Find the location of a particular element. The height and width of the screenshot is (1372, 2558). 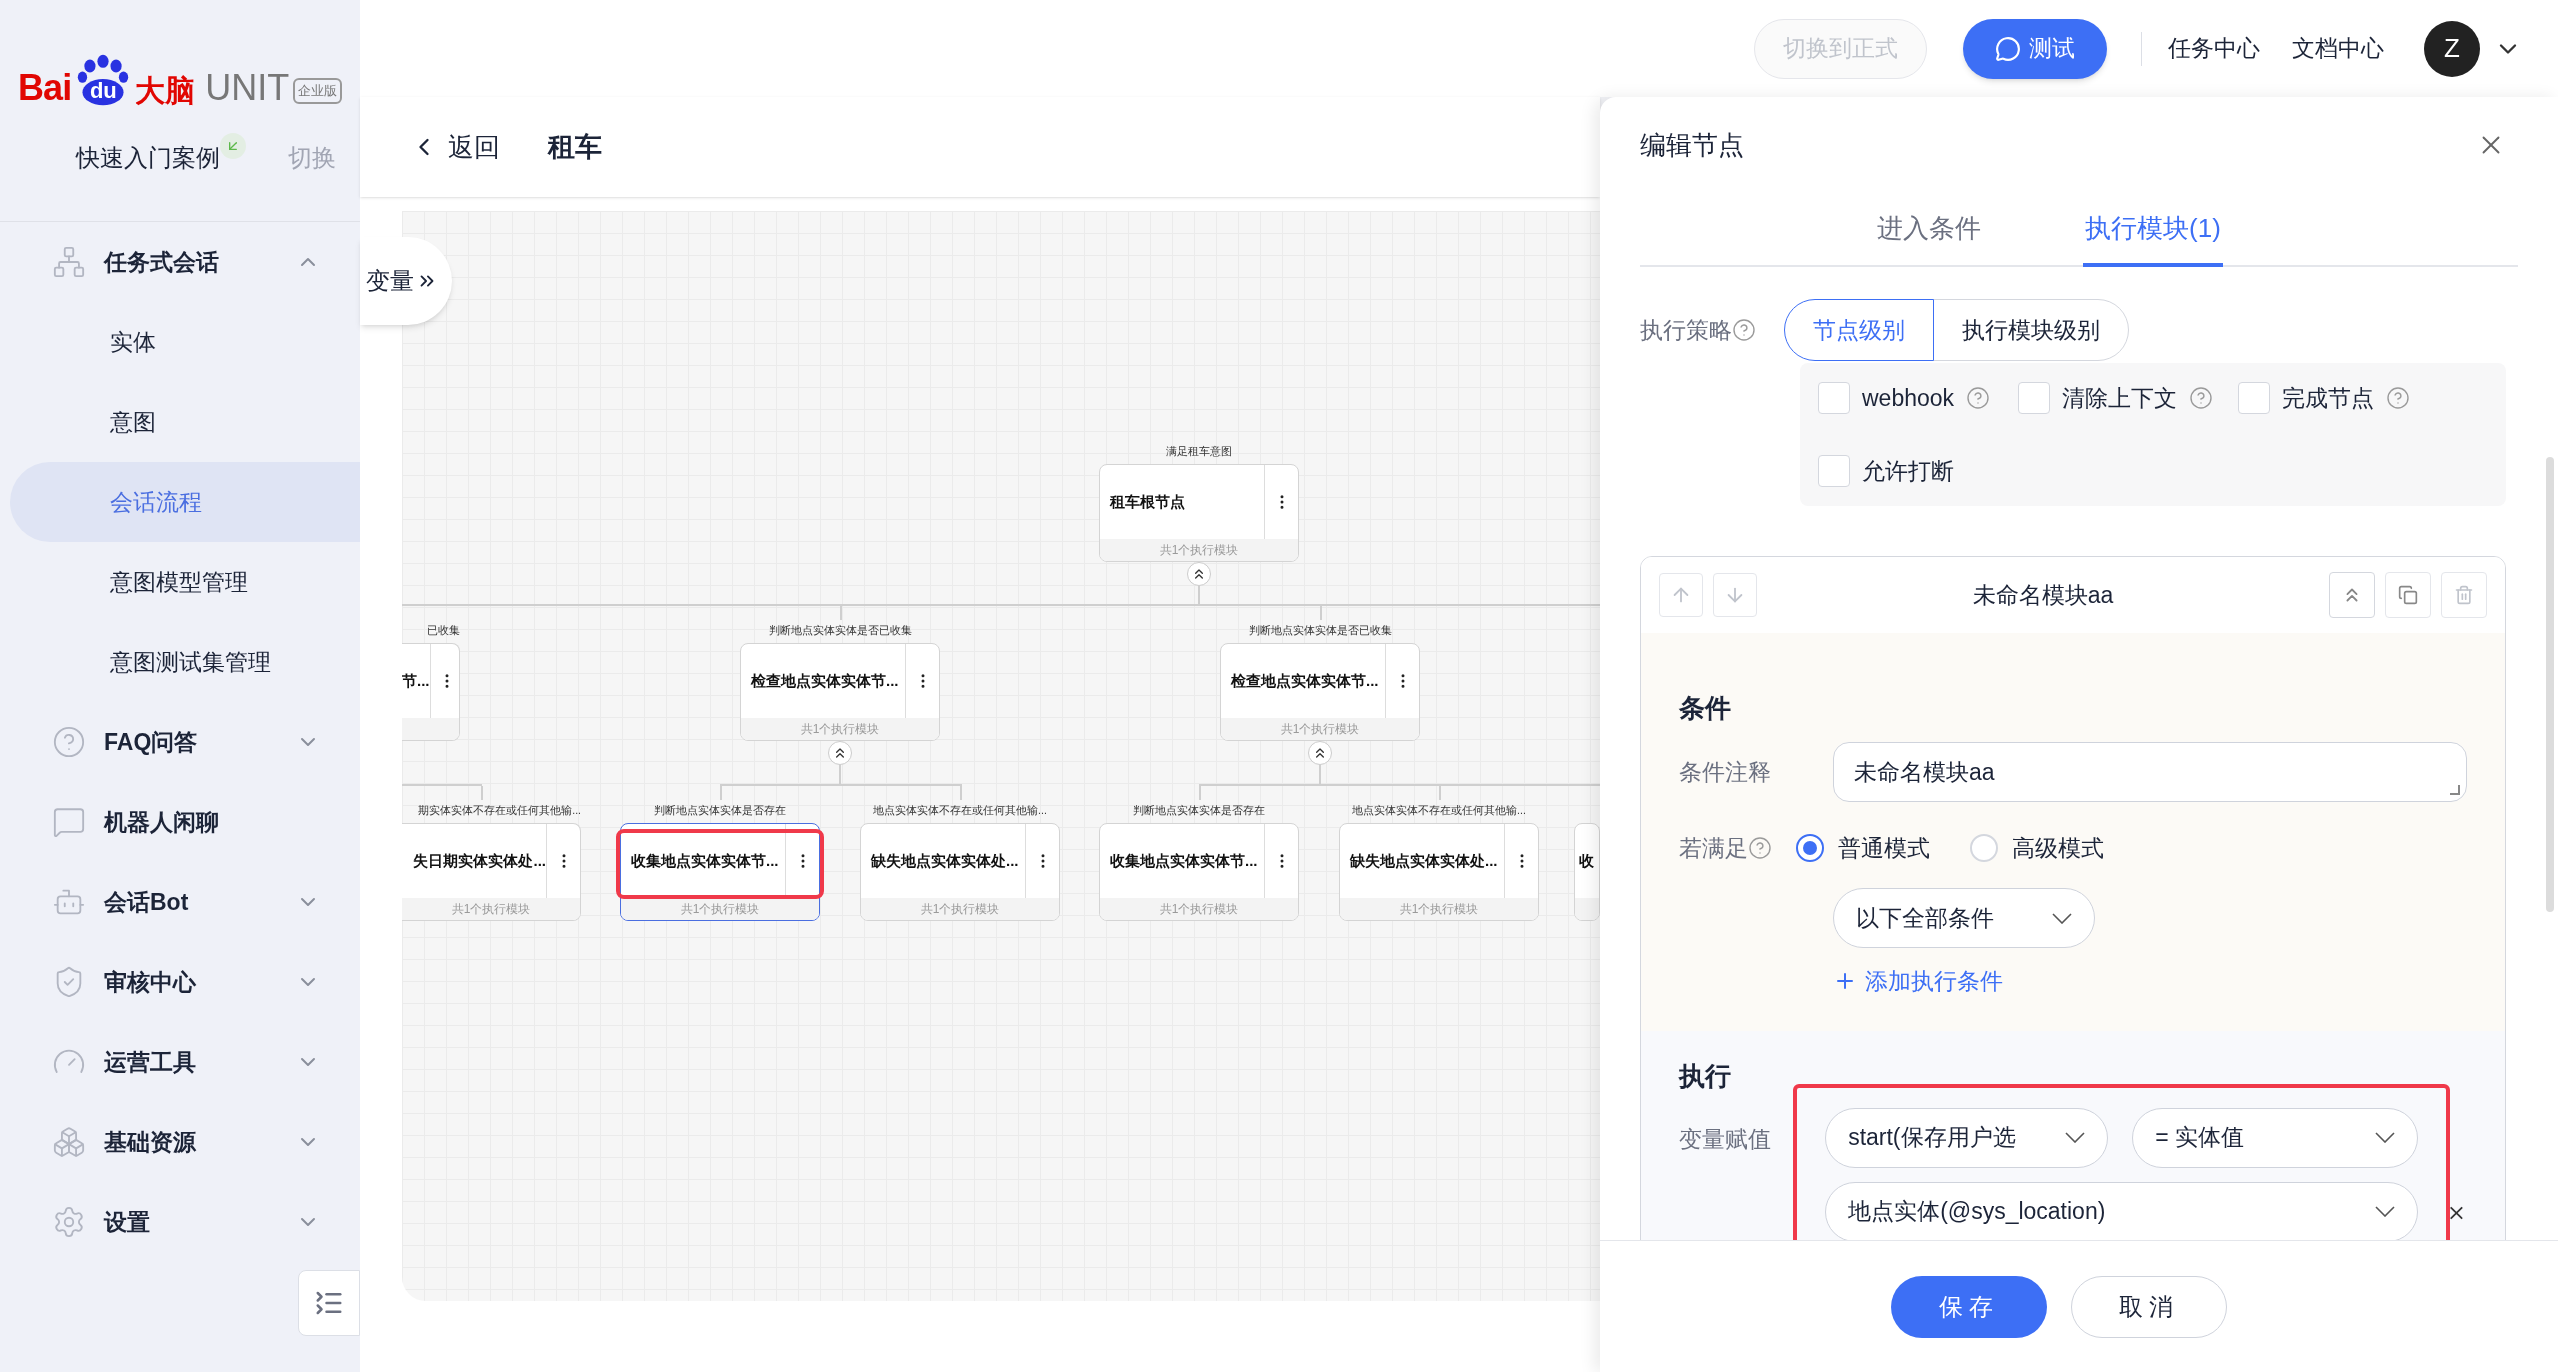

copy-icon is located at coordinates (2408, 595).